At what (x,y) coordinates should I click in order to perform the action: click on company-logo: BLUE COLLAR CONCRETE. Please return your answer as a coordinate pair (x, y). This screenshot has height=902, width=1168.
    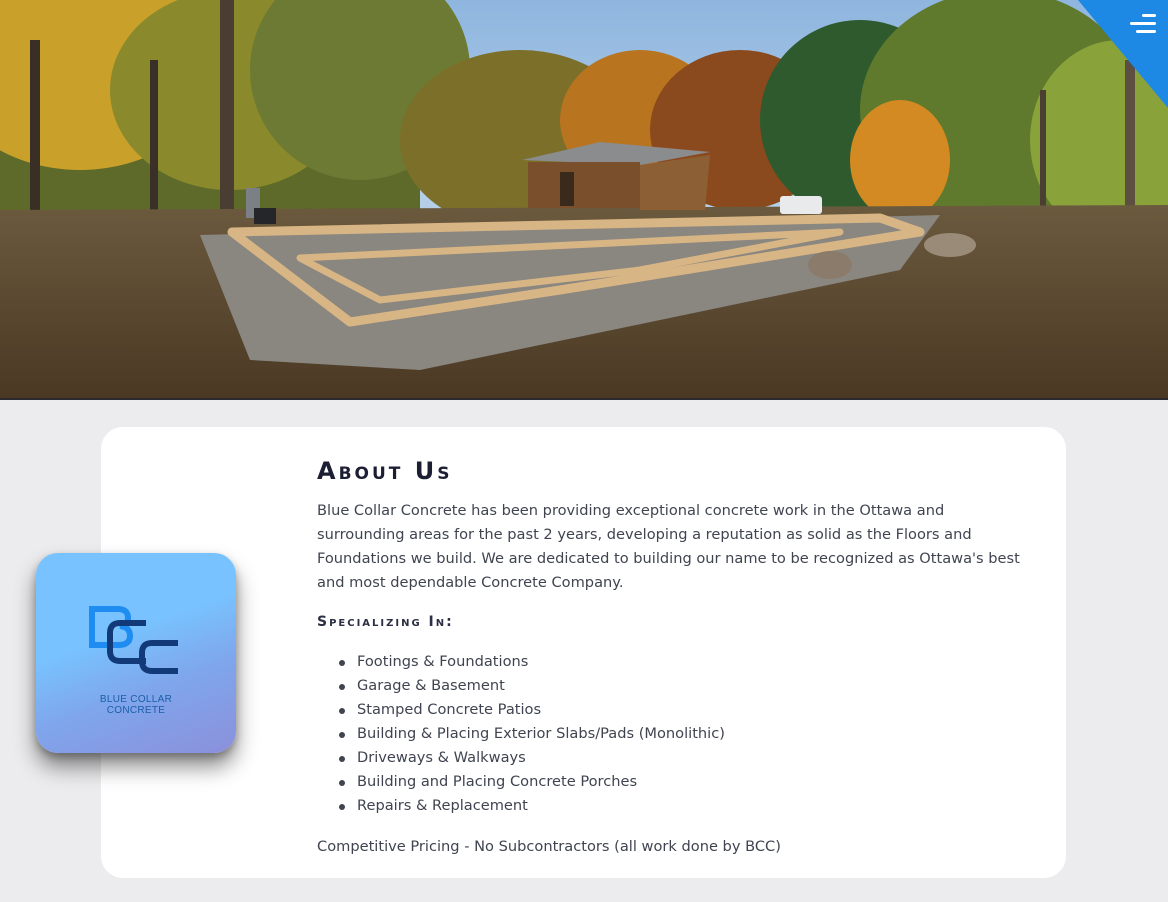
    Looking at the image, I should click on (136, 653).